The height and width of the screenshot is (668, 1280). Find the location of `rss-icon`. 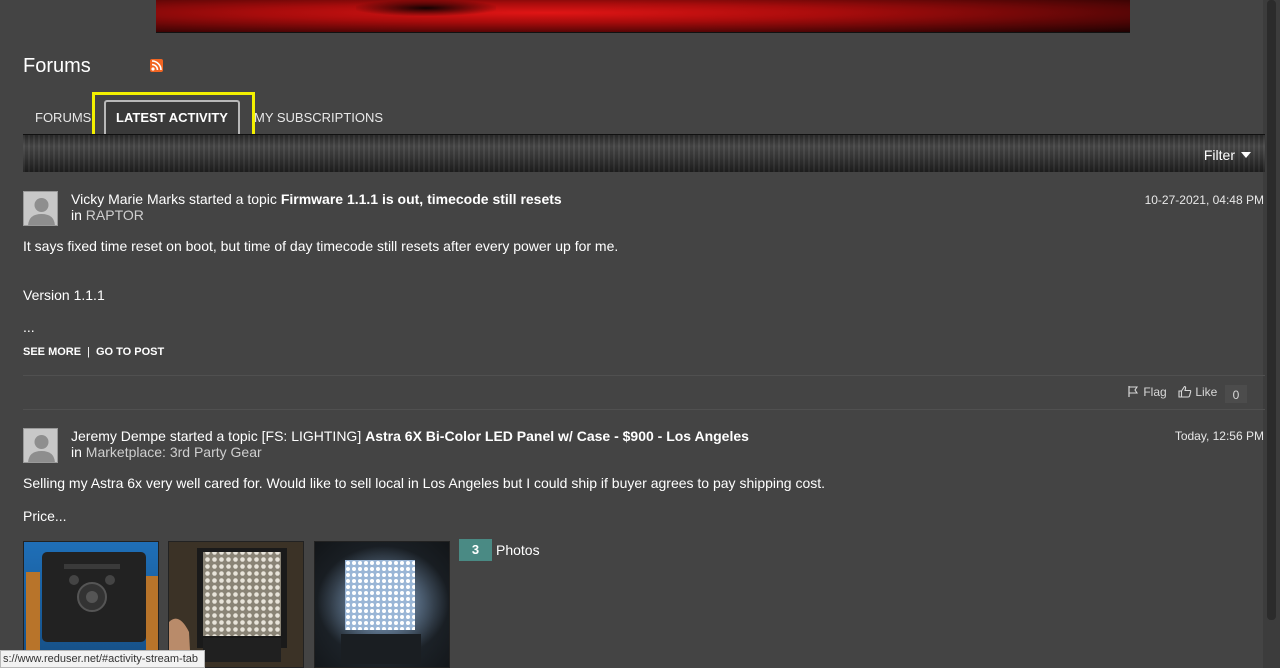

rss-icon is located at coordinates (156, 65).